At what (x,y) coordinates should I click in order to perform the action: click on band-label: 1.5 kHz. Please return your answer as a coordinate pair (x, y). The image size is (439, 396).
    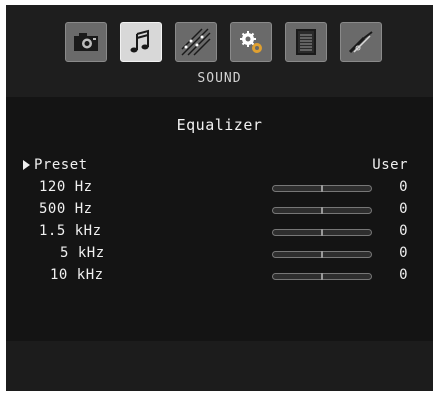
    Looking at the image, I should click on (70, 231).